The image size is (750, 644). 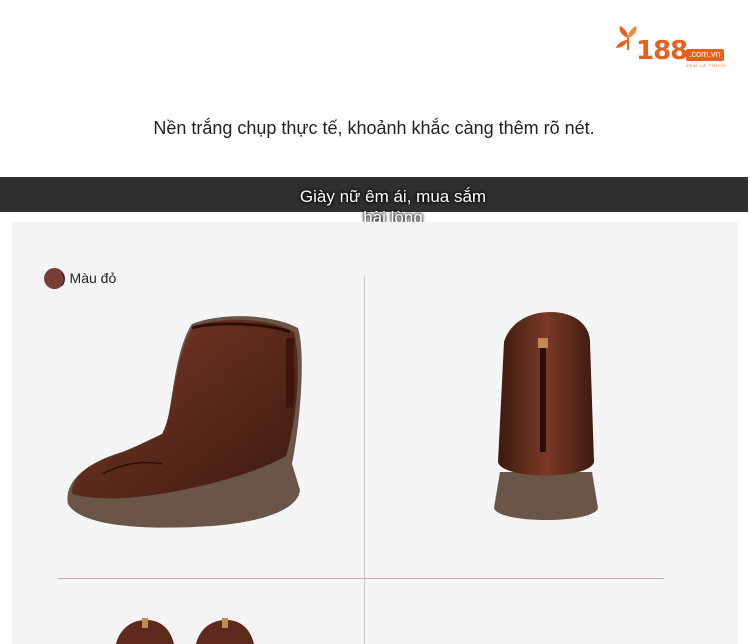 I want to click on gallery-divider-vertical, so click(x=364, y=460).